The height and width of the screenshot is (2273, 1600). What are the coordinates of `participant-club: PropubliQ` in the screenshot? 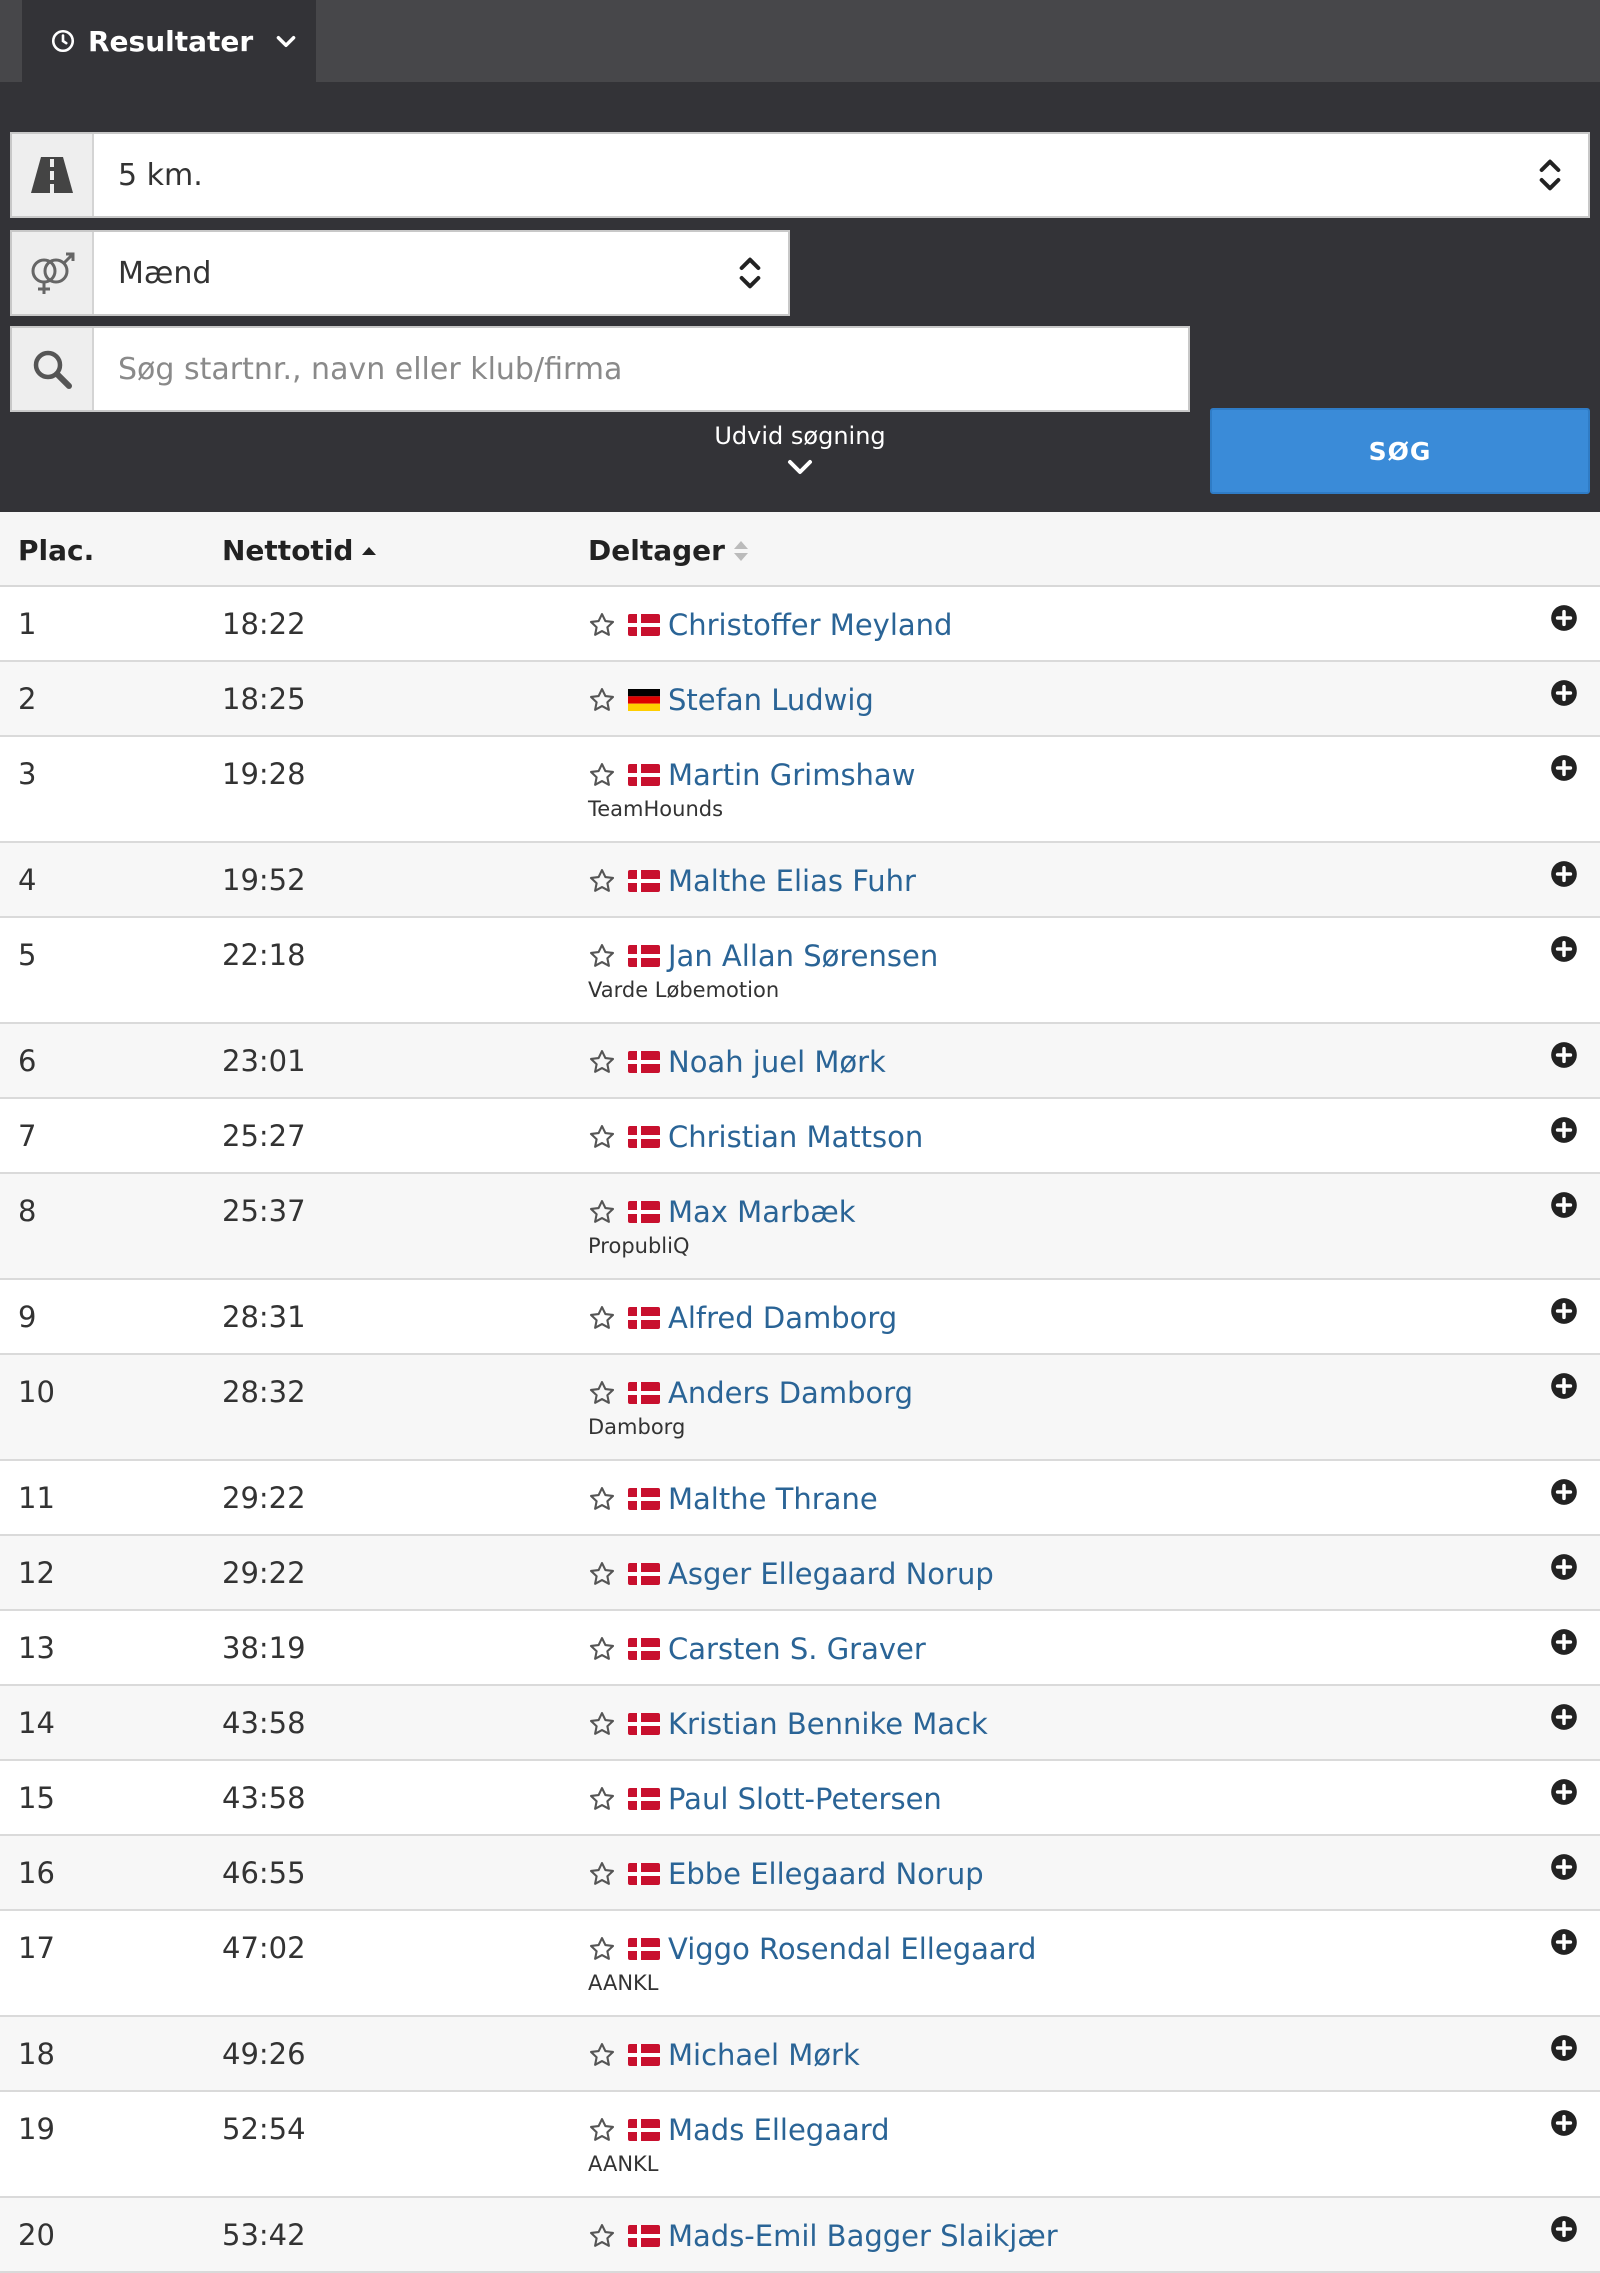 It's located at (639, 1246).